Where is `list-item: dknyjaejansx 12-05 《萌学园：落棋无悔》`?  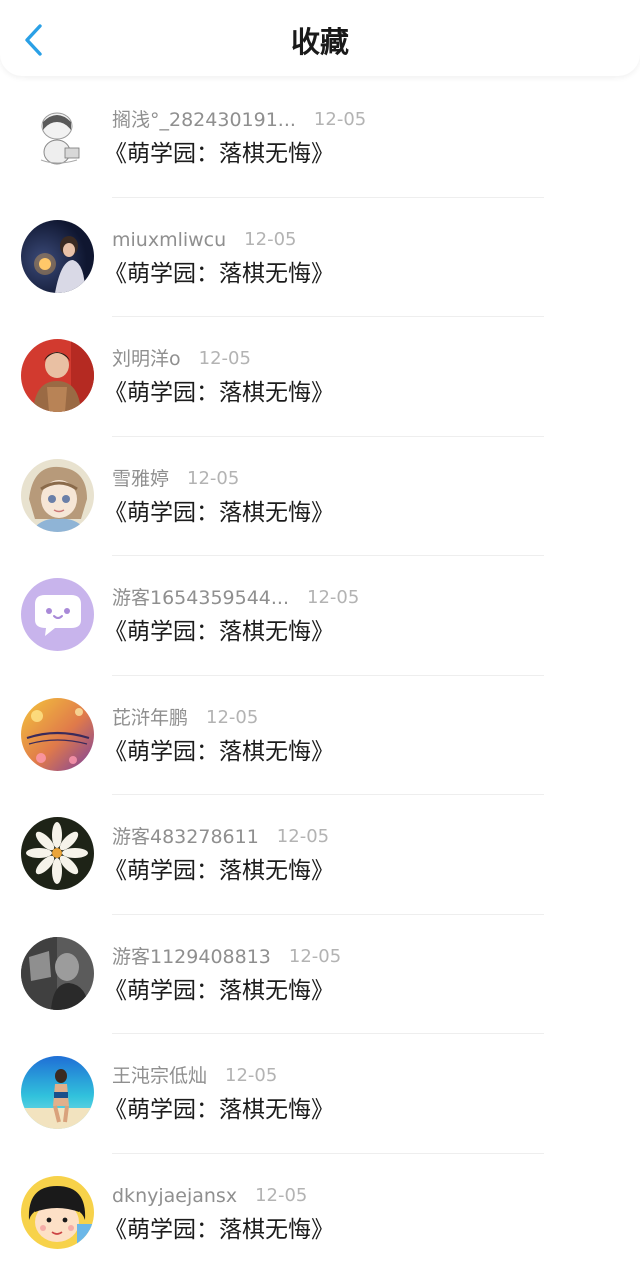
list-item: dknyjaejansx 12-05 《萌学园：落棋无悔》 is located at coordinates (320, 1213).